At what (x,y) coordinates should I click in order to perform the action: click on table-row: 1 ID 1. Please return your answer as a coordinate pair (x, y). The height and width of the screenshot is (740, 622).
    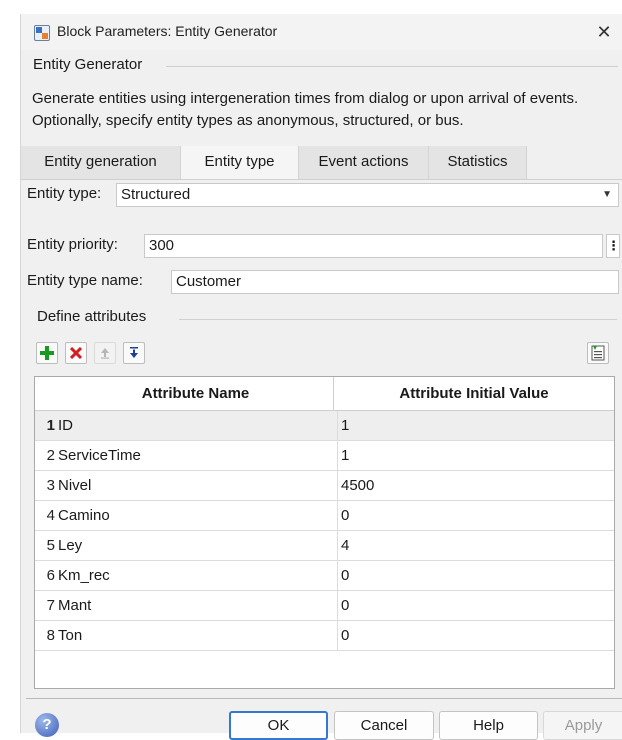
    Looking at the image, I should click on (324, 426).